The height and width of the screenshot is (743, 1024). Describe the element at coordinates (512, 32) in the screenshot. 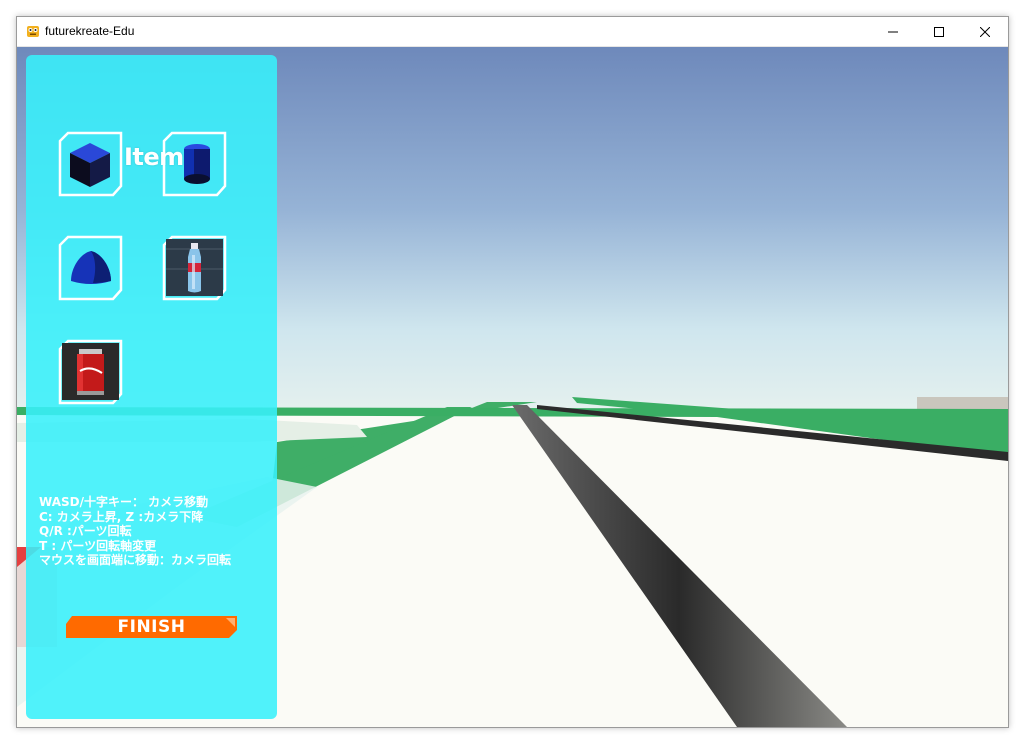

I see `title-bar: futurekreate-Edu` at that location.